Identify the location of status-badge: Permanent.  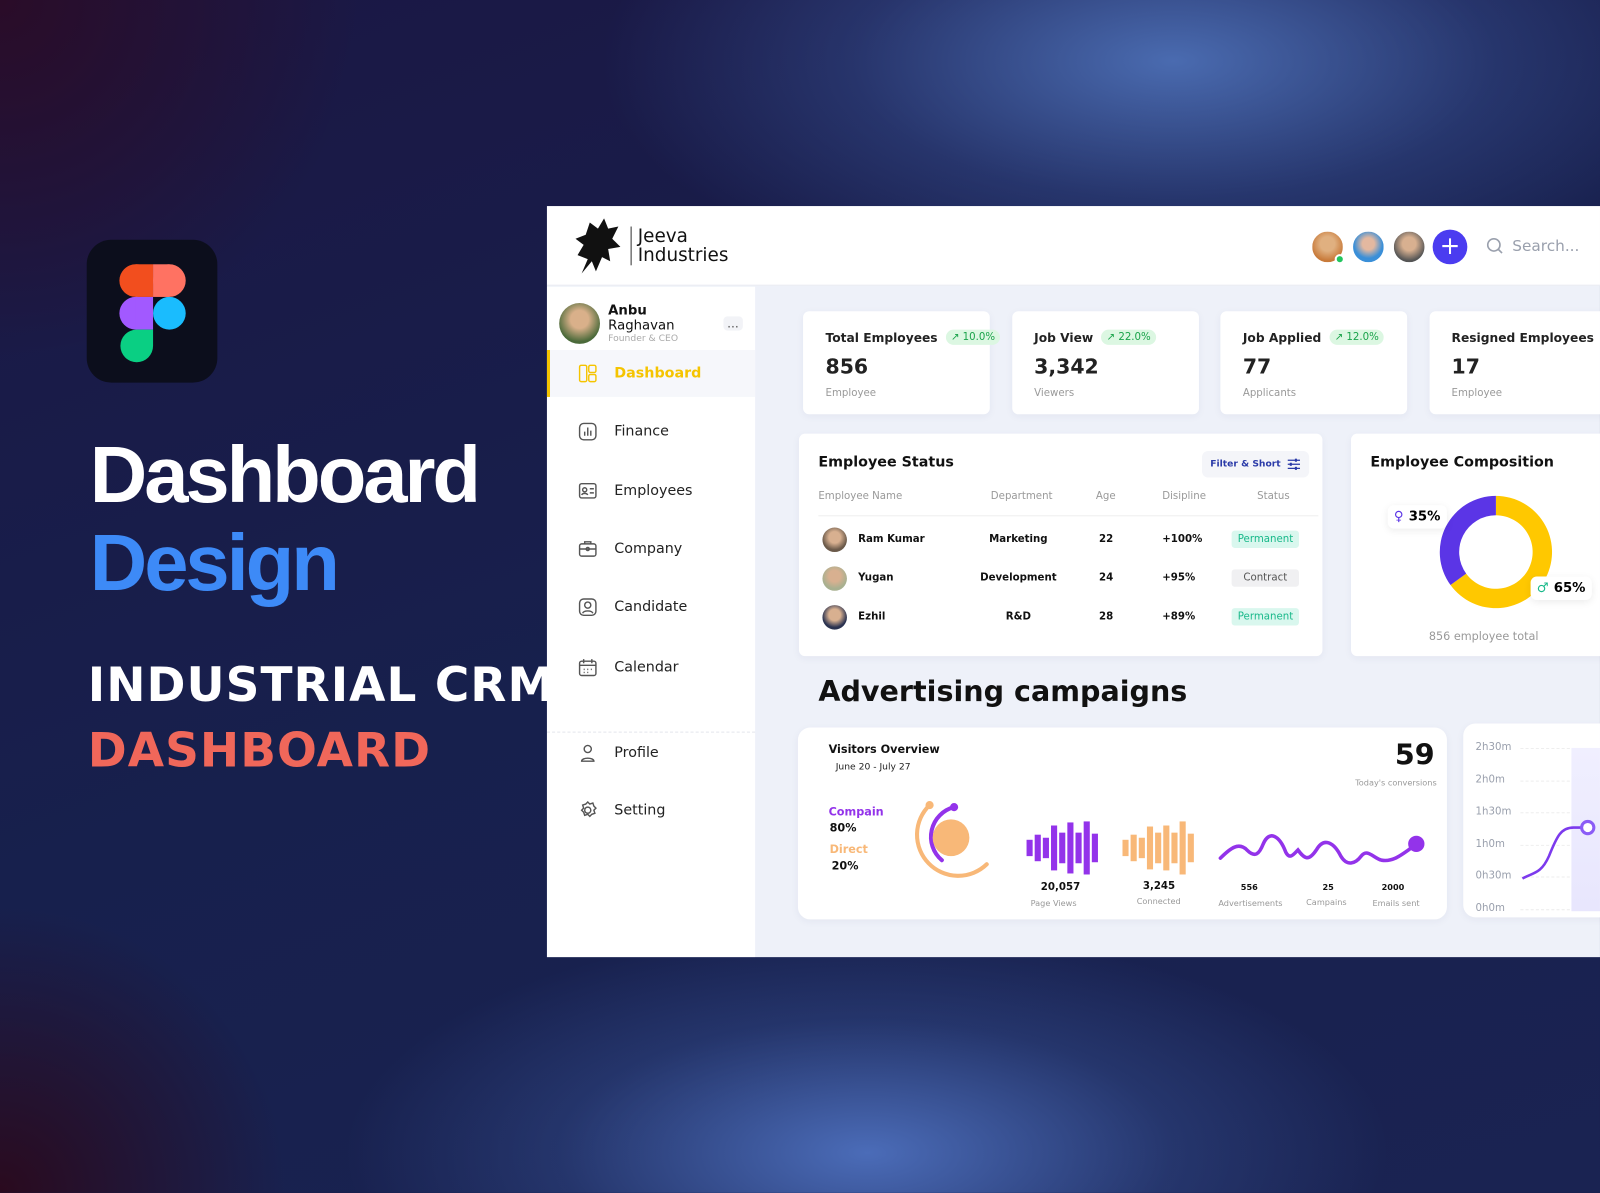
(1265, 617).